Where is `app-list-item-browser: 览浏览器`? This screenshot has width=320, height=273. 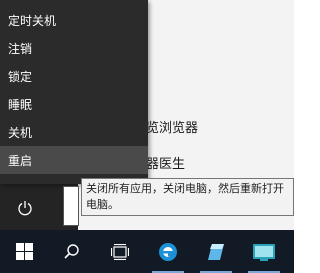
app-list-item-browser: 览浏览器 is located at coordinates (172, 126).